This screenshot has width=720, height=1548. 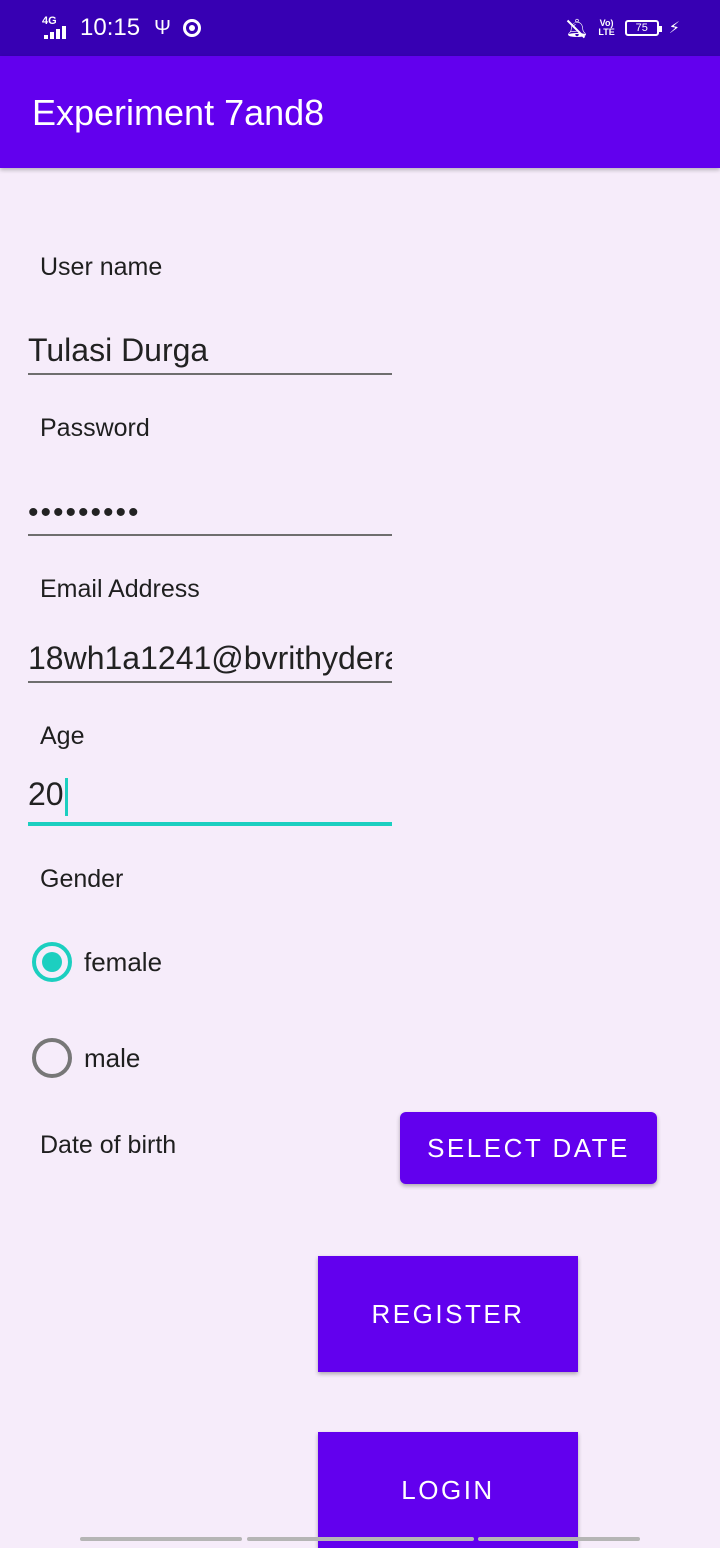 I want to click on radio-checked-icon, so click(x=52, y=962).